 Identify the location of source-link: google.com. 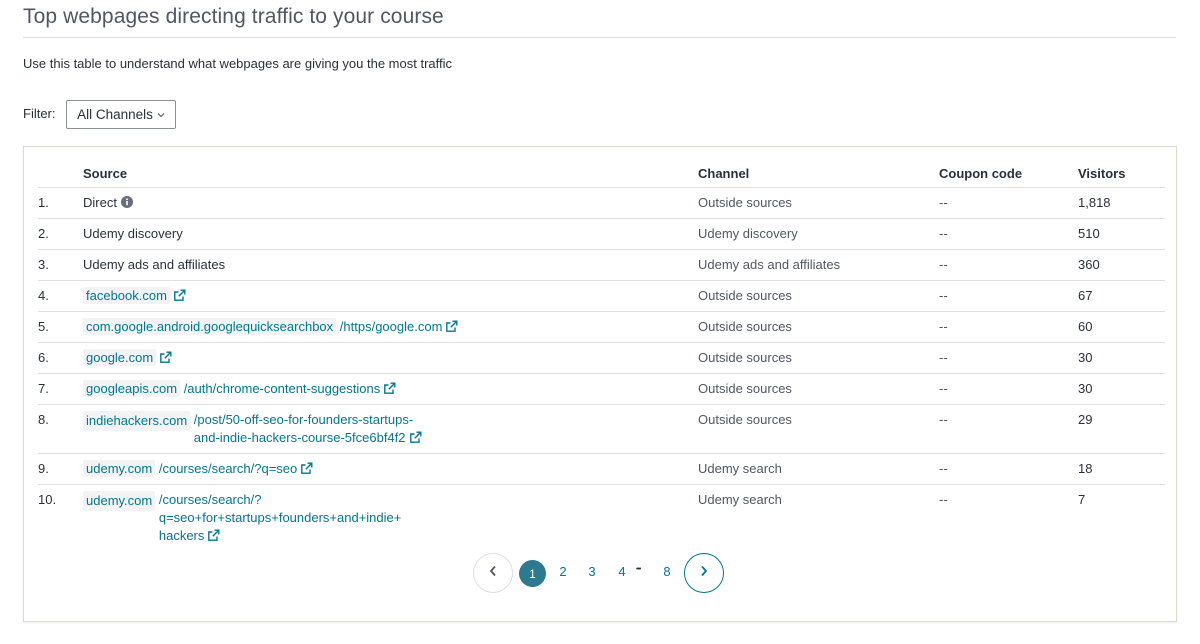
(127, 358).